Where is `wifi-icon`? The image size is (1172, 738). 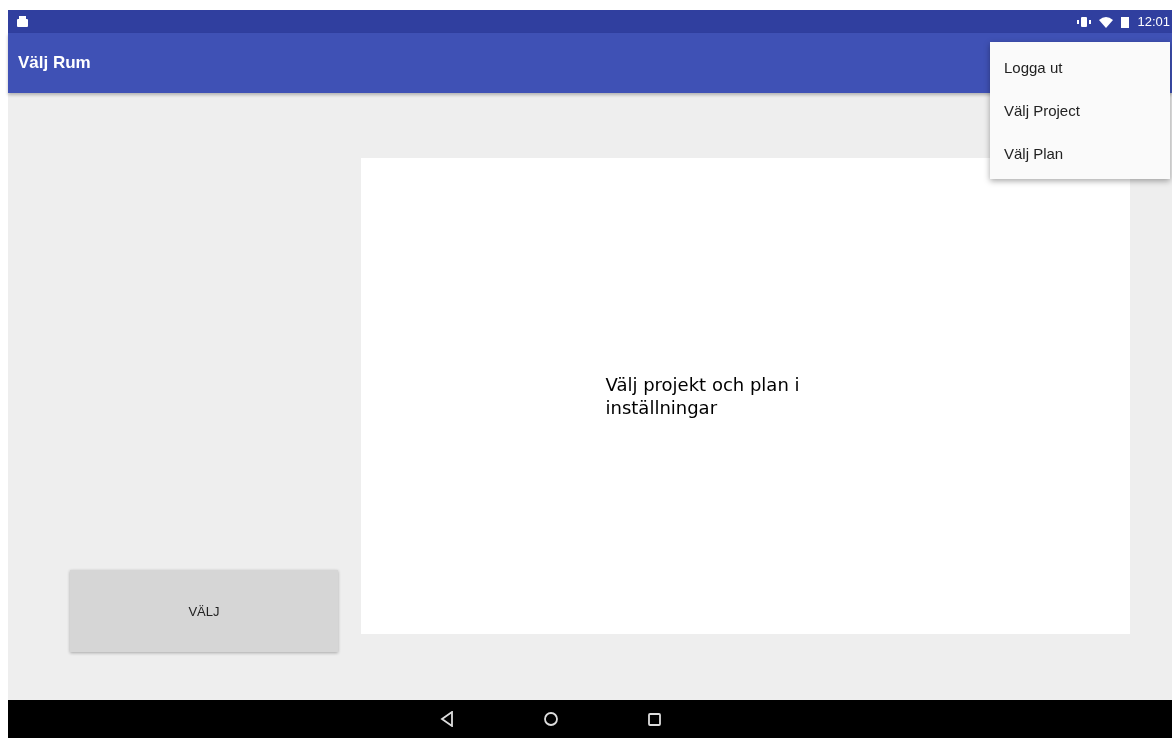 wifi-icon is located at coordinates (1106, 21).